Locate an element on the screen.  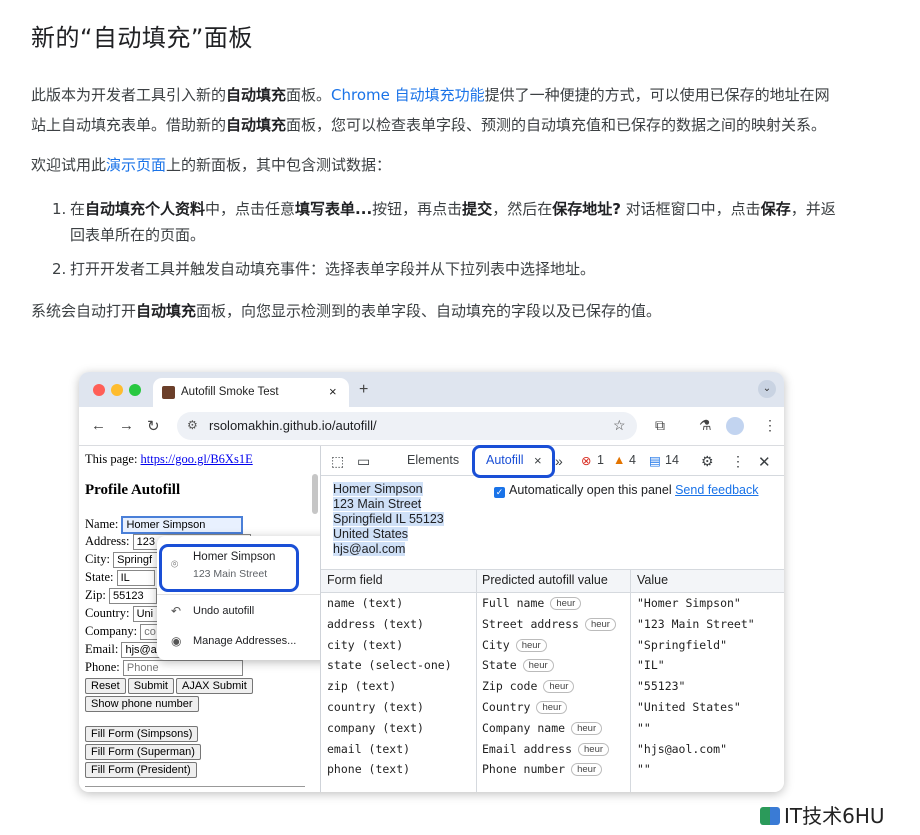
browser-tab: Autofill Smoke Test × is located at coordinates (251, 392).